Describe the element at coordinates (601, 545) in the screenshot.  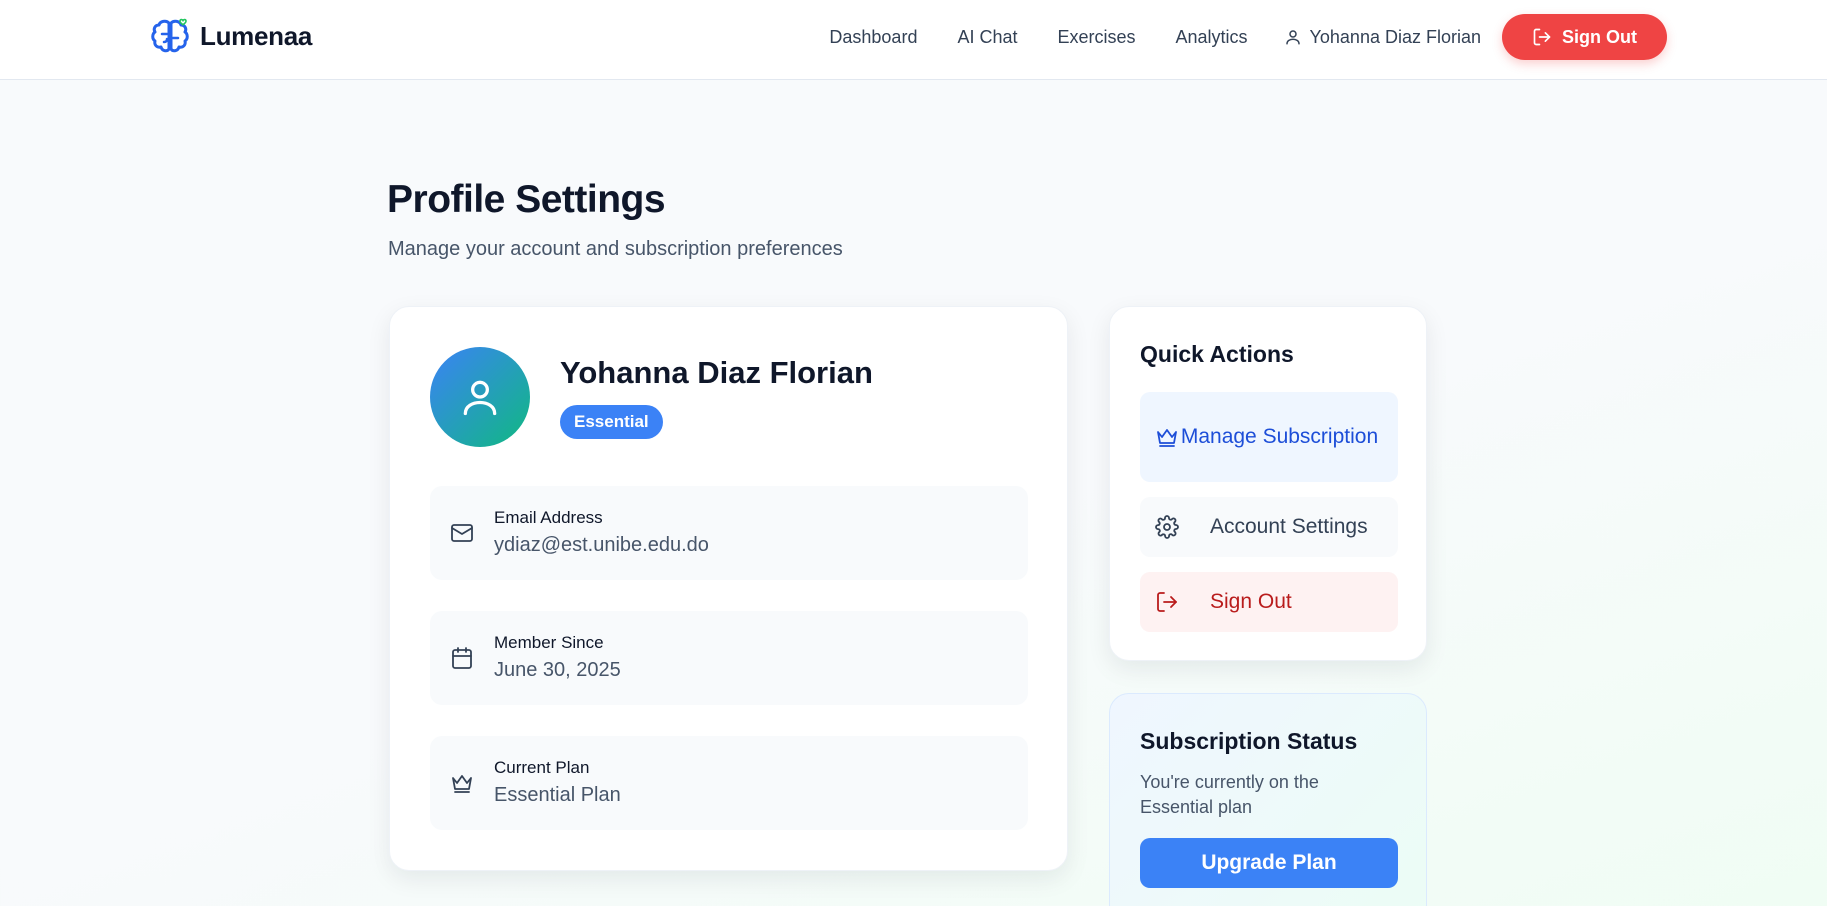
I see `email-value: ydiaz@est.unibe.edu.do` at that location.